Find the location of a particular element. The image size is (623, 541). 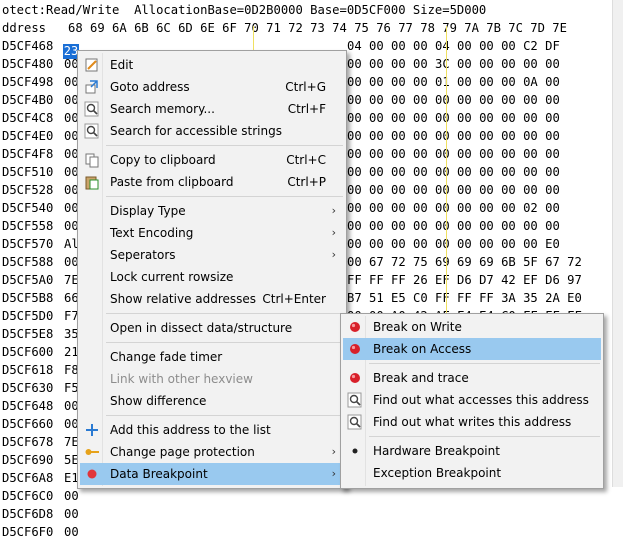

row-address: D5CF480 is located at coordinates (28, 64).